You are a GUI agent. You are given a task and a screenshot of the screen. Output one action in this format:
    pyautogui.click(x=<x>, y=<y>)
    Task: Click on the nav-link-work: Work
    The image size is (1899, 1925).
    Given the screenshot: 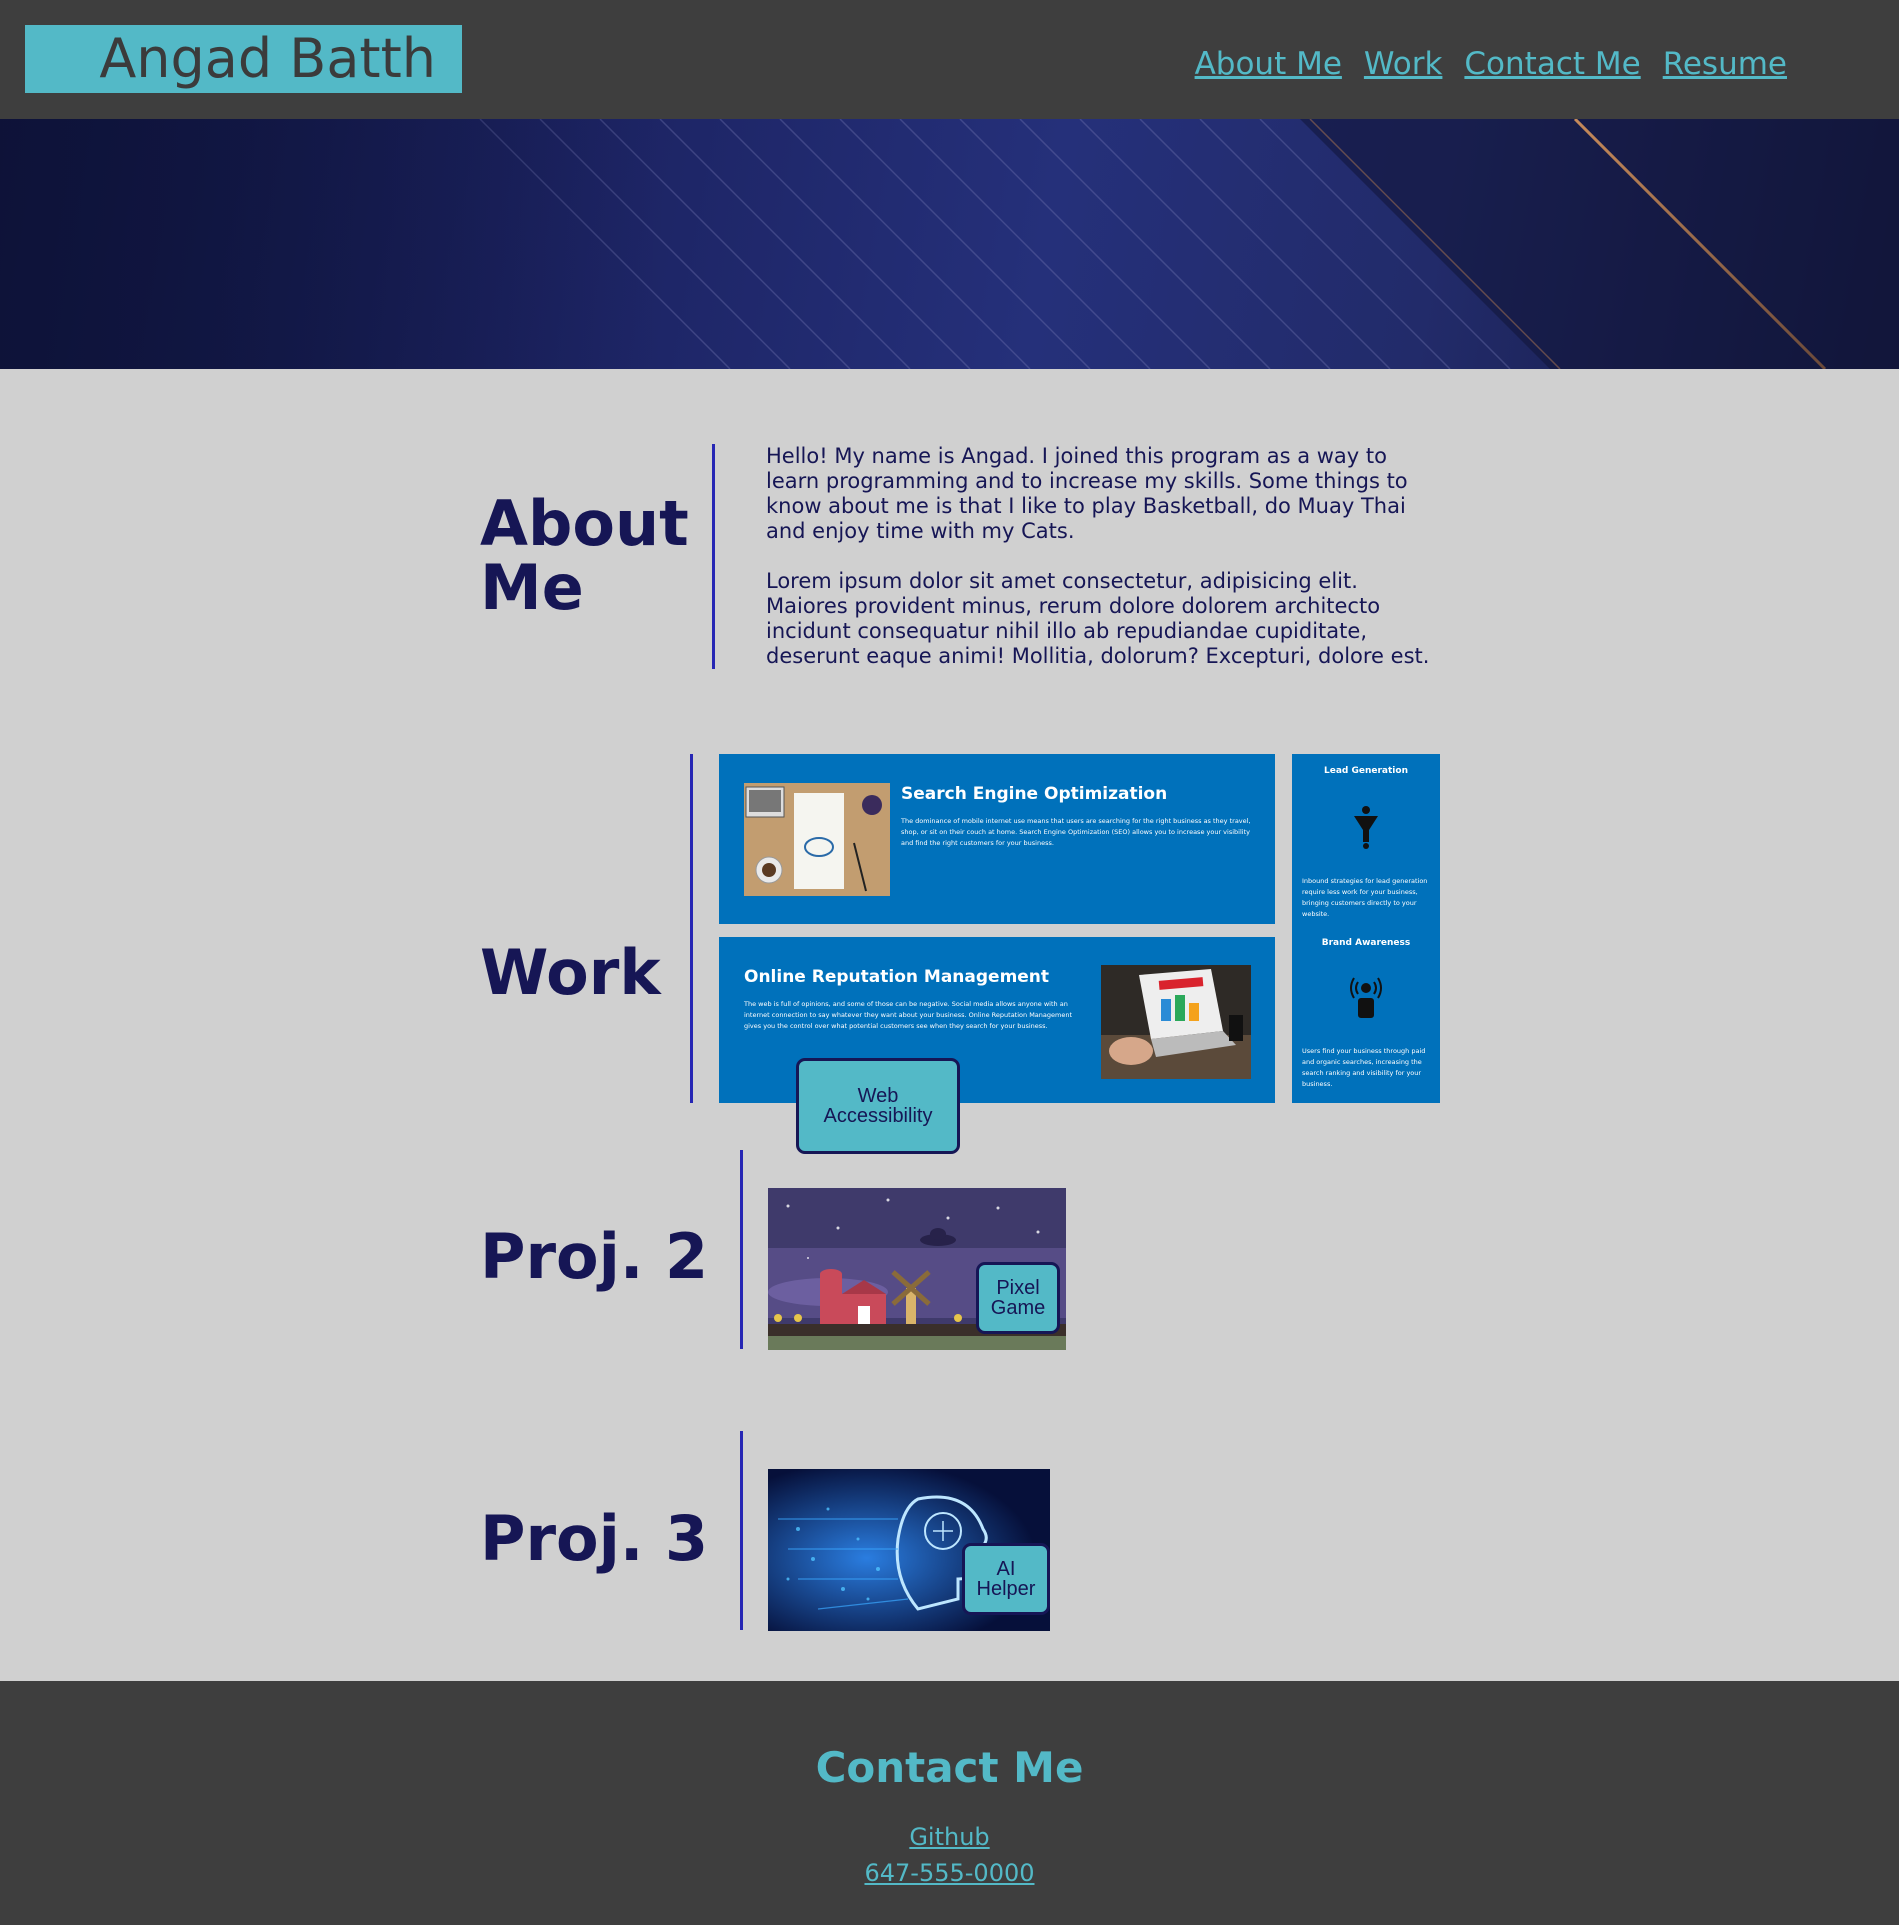 What is the action you would take?
    pyautogui.click(x=1403, y=64)
    